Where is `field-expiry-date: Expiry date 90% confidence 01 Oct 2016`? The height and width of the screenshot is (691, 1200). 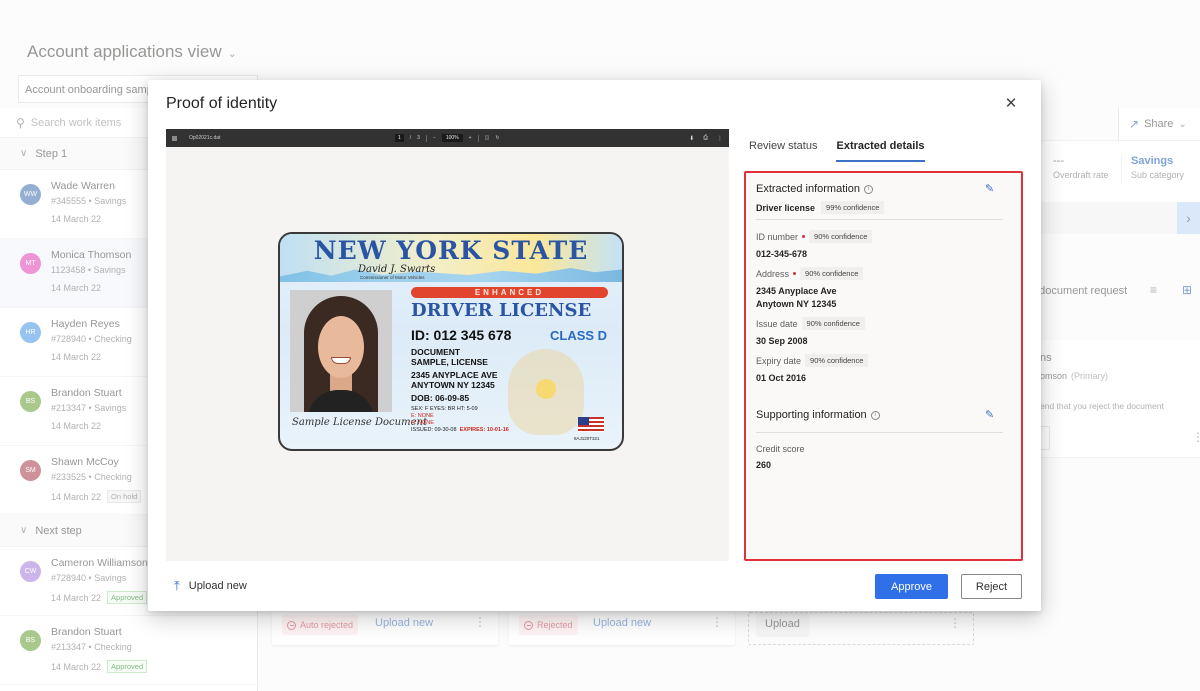 field-expiry-date: Expiry date 90% confidence 01 Oct 2016 is located at coordinates (812, 369).